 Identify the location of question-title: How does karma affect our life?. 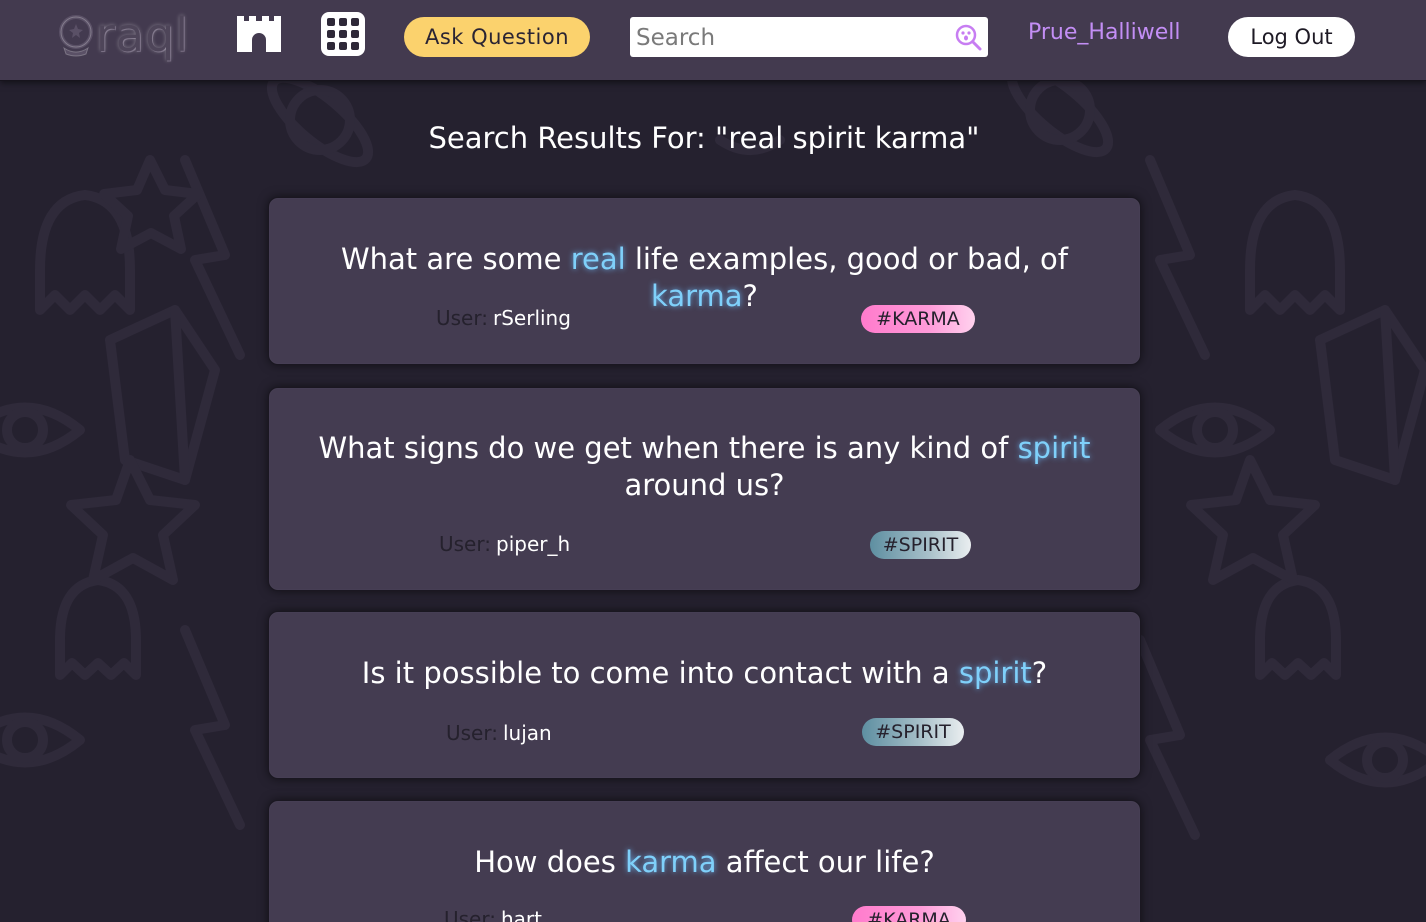
(704, 862).